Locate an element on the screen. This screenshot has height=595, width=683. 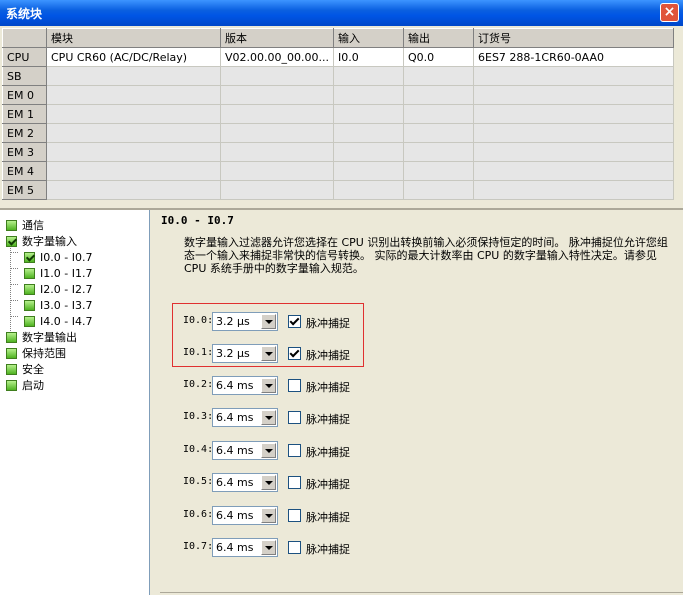
column-header-corner is located at coordinates (24, 38).